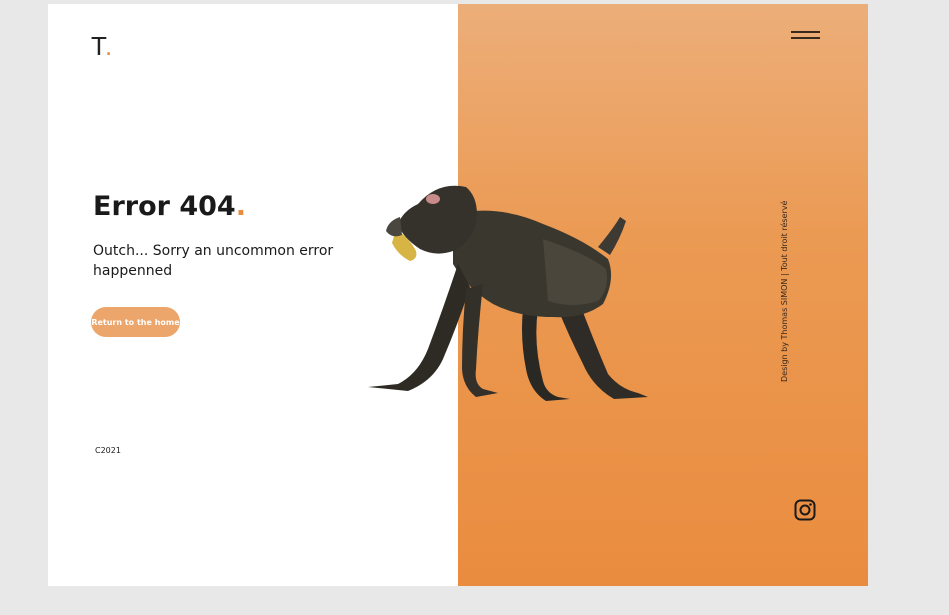 The height and width of the screenshot is (615, 949). I want to click on error-title: Error 404., so click(169, 206).